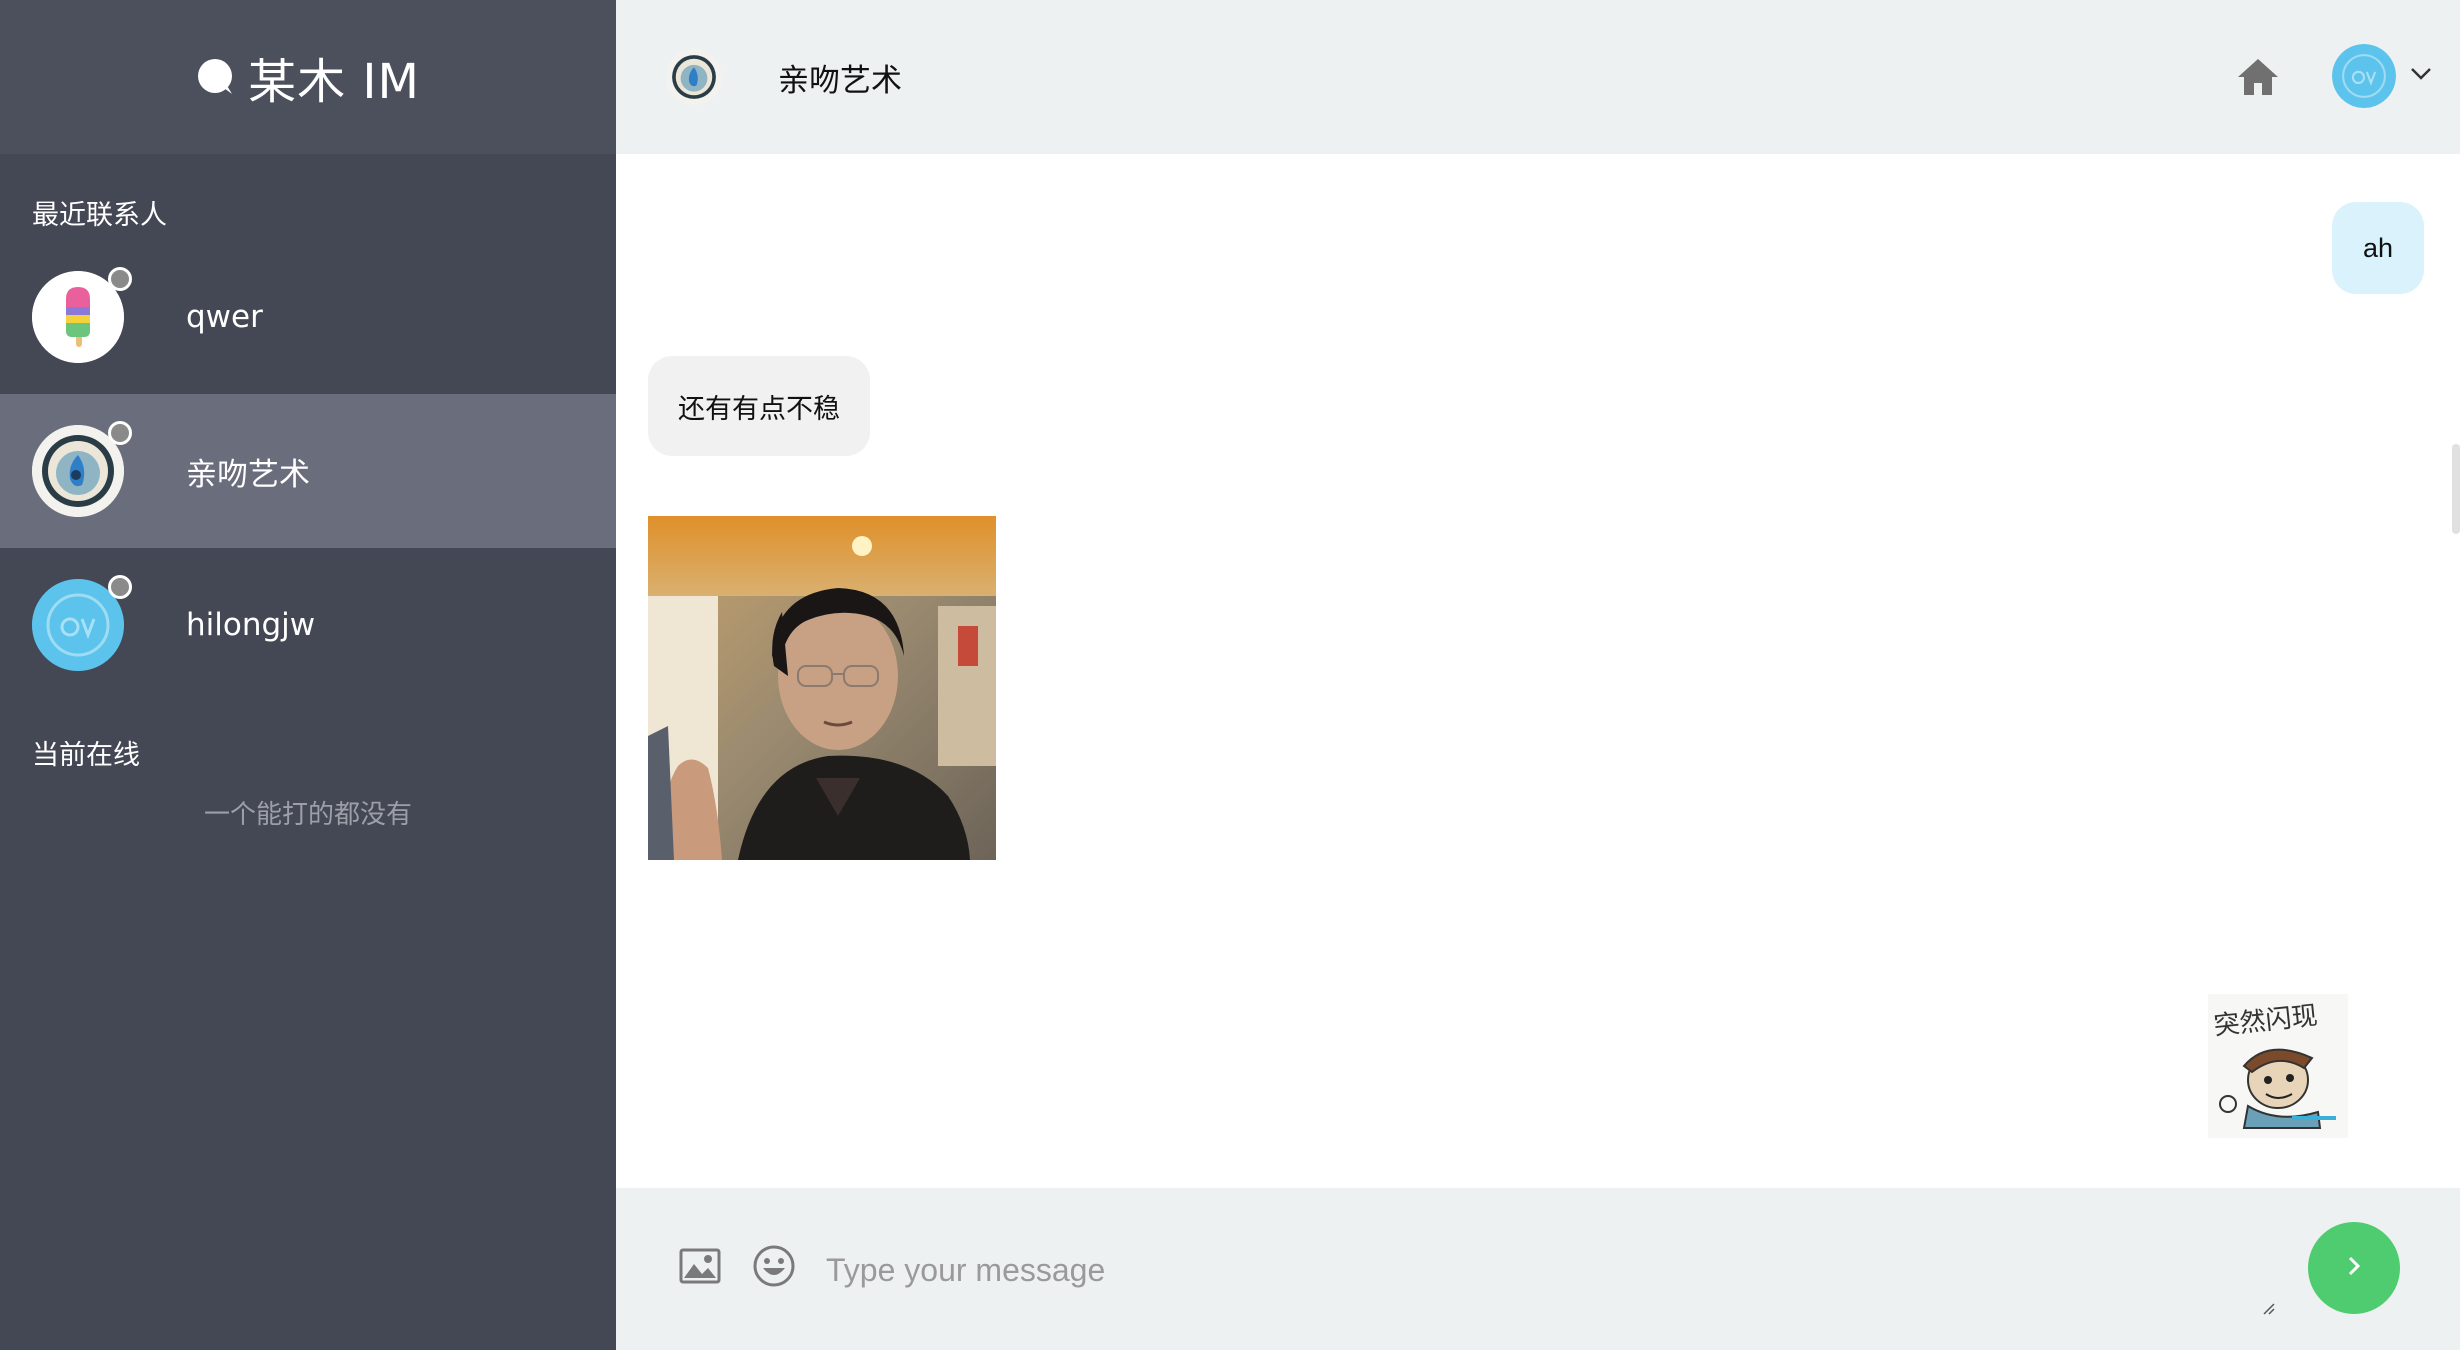  Describe the element at coordinates (2421, 76) in the screenshot. I see `chevron-down-icon` at that location.